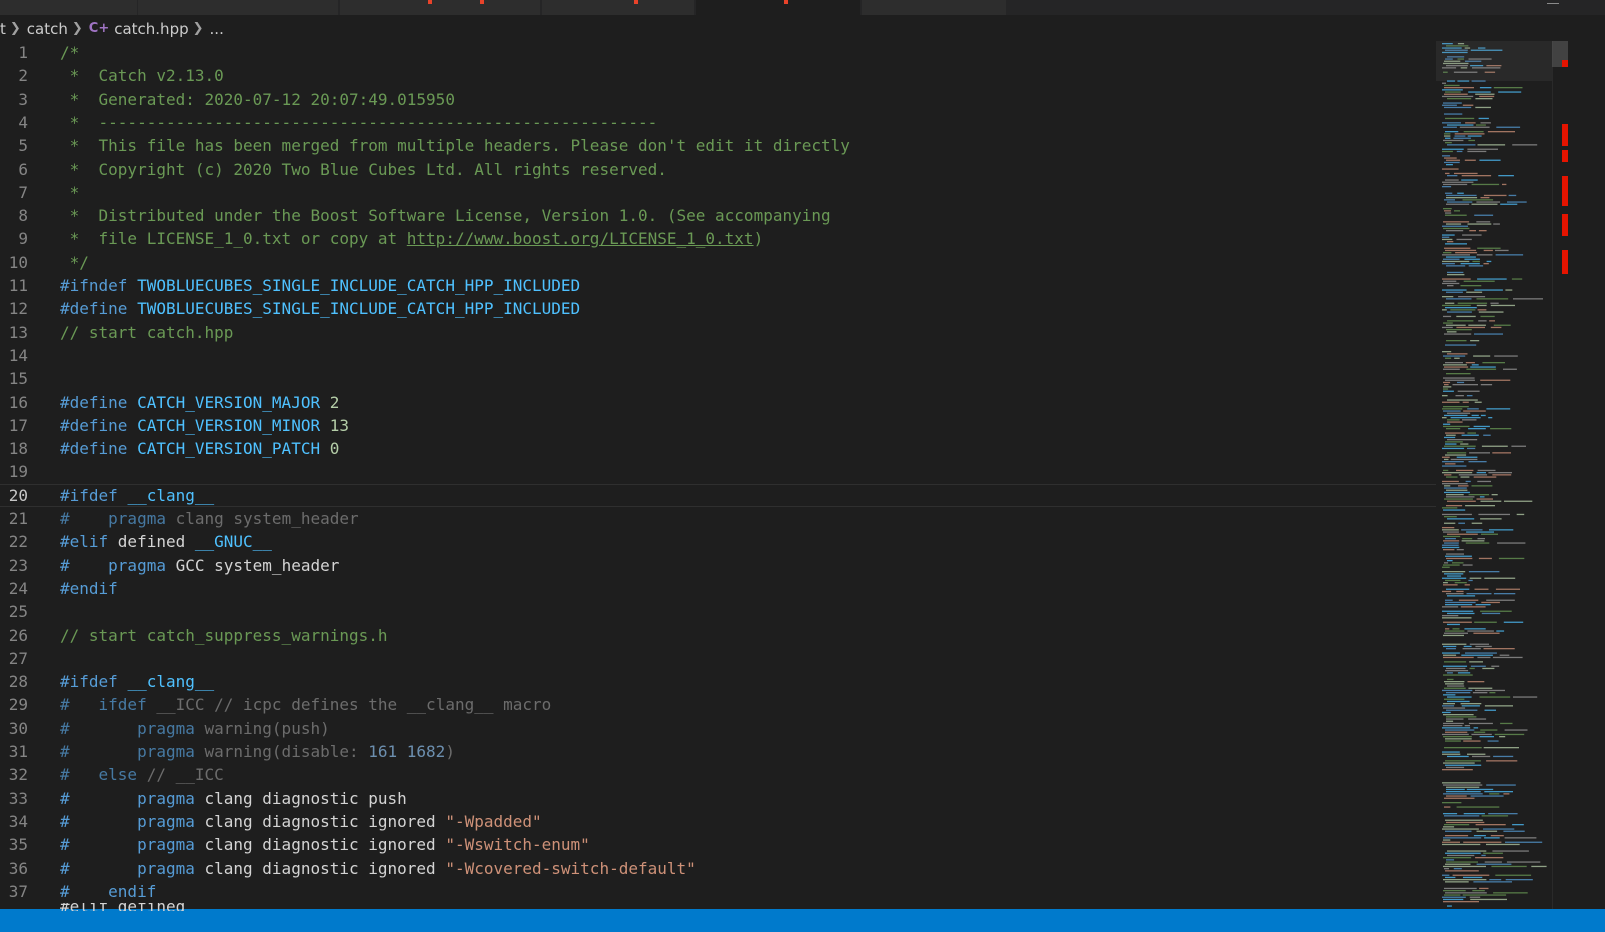  I want to click on code-line: 37 # endif, so click(718, 891).